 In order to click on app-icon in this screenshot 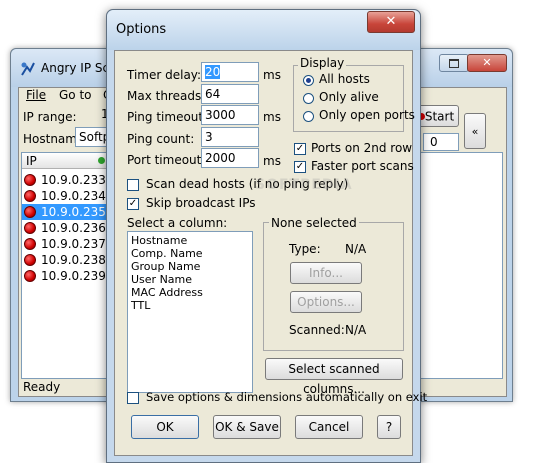, I will do `click(28, 69)`.